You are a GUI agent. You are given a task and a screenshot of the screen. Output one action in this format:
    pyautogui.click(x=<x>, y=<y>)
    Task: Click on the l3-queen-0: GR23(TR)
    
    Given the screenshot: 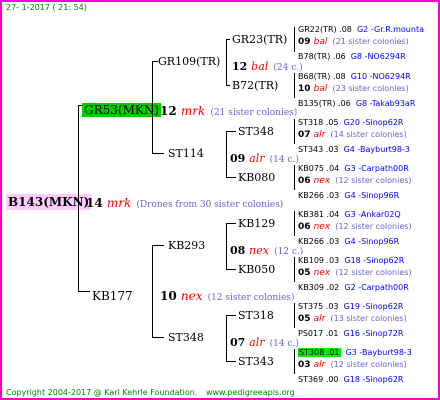 What is the action you would take?
    pyautogui.click(x=259, y=39)
    